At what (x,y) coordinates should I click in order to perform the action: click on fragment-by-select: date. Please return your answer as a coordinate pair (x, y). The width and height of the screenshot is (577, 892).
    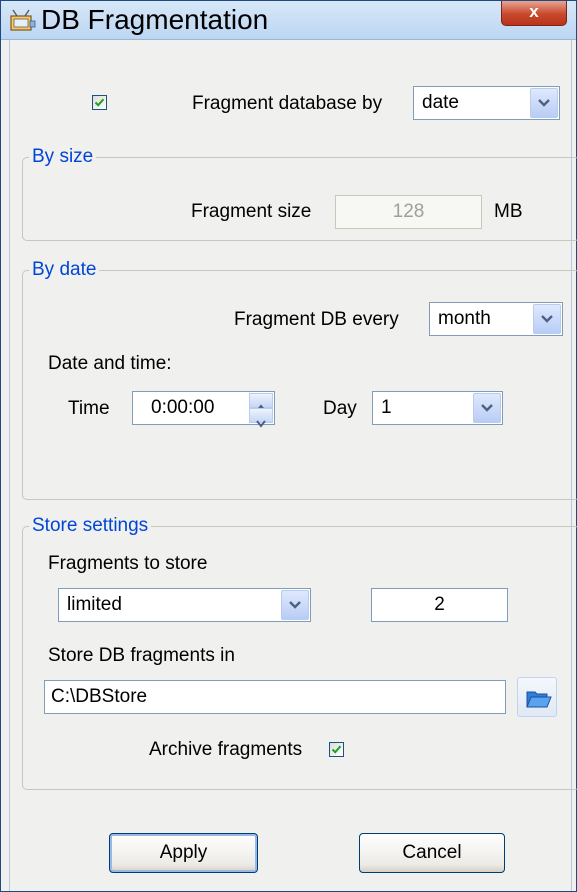
    Looking at the image, I should click on (486, 103).